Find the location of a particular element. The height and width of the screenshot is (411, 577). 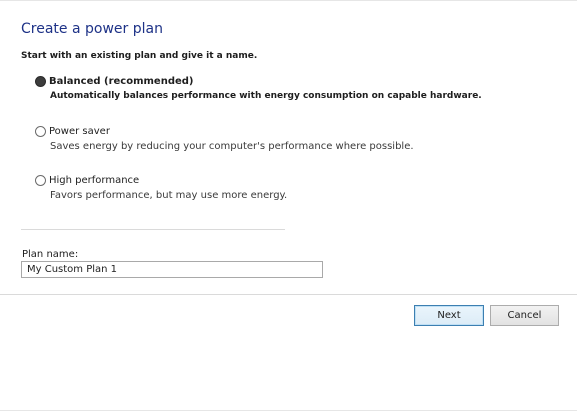

plan-name-input is located at coordinates (172, 269).